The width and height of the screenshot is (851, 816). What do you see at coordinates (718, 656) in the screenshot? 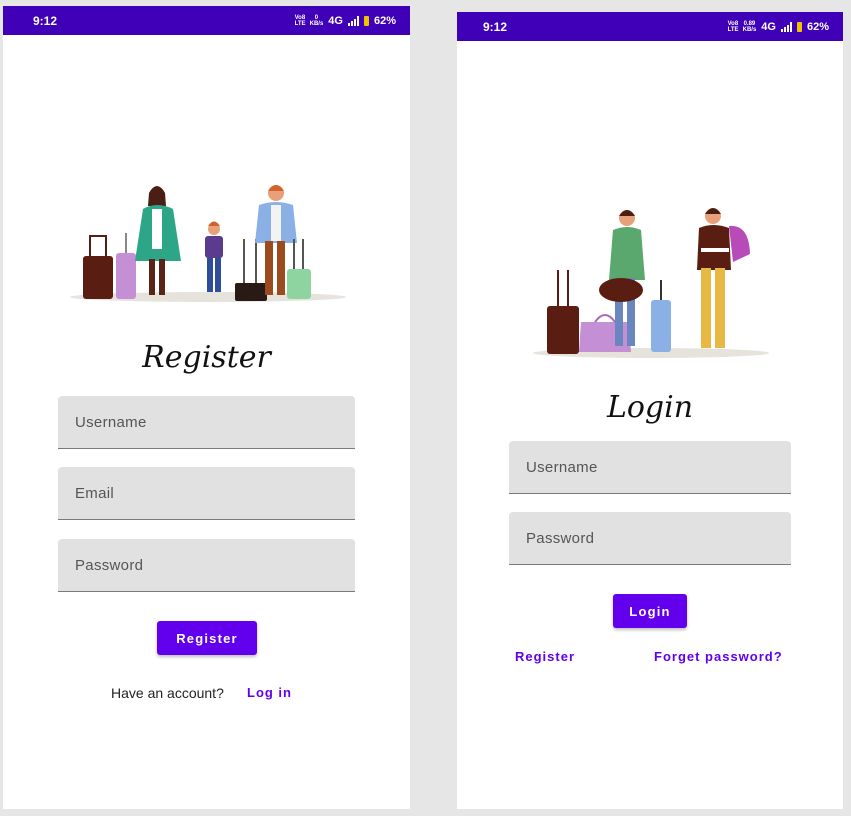
I see `forget-password-link: Forget password?` at bounding box center [718, 656].